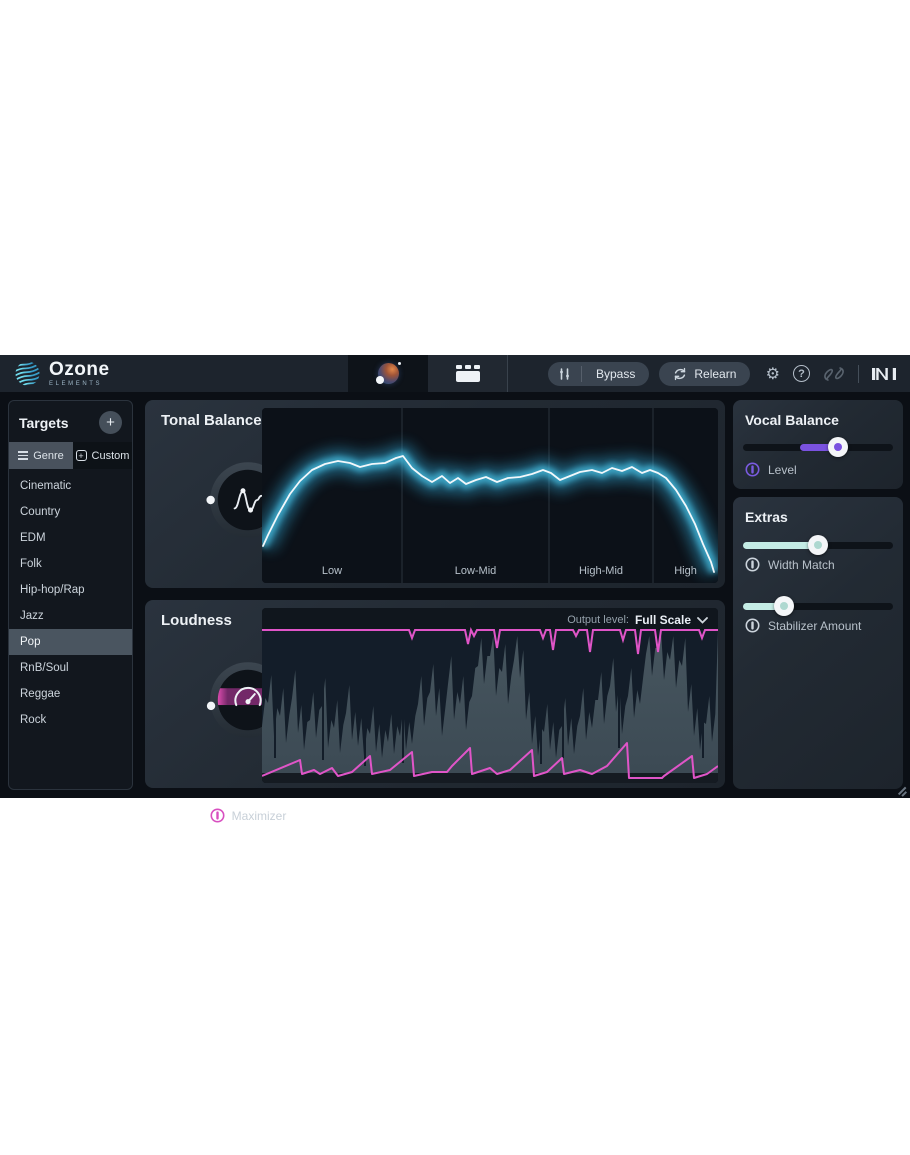 The image size is (910, 1155). What do you see at coordinates (44, 422) in the screenshot?
I see `targets-title: Targets` at bounding box center [44, 422].